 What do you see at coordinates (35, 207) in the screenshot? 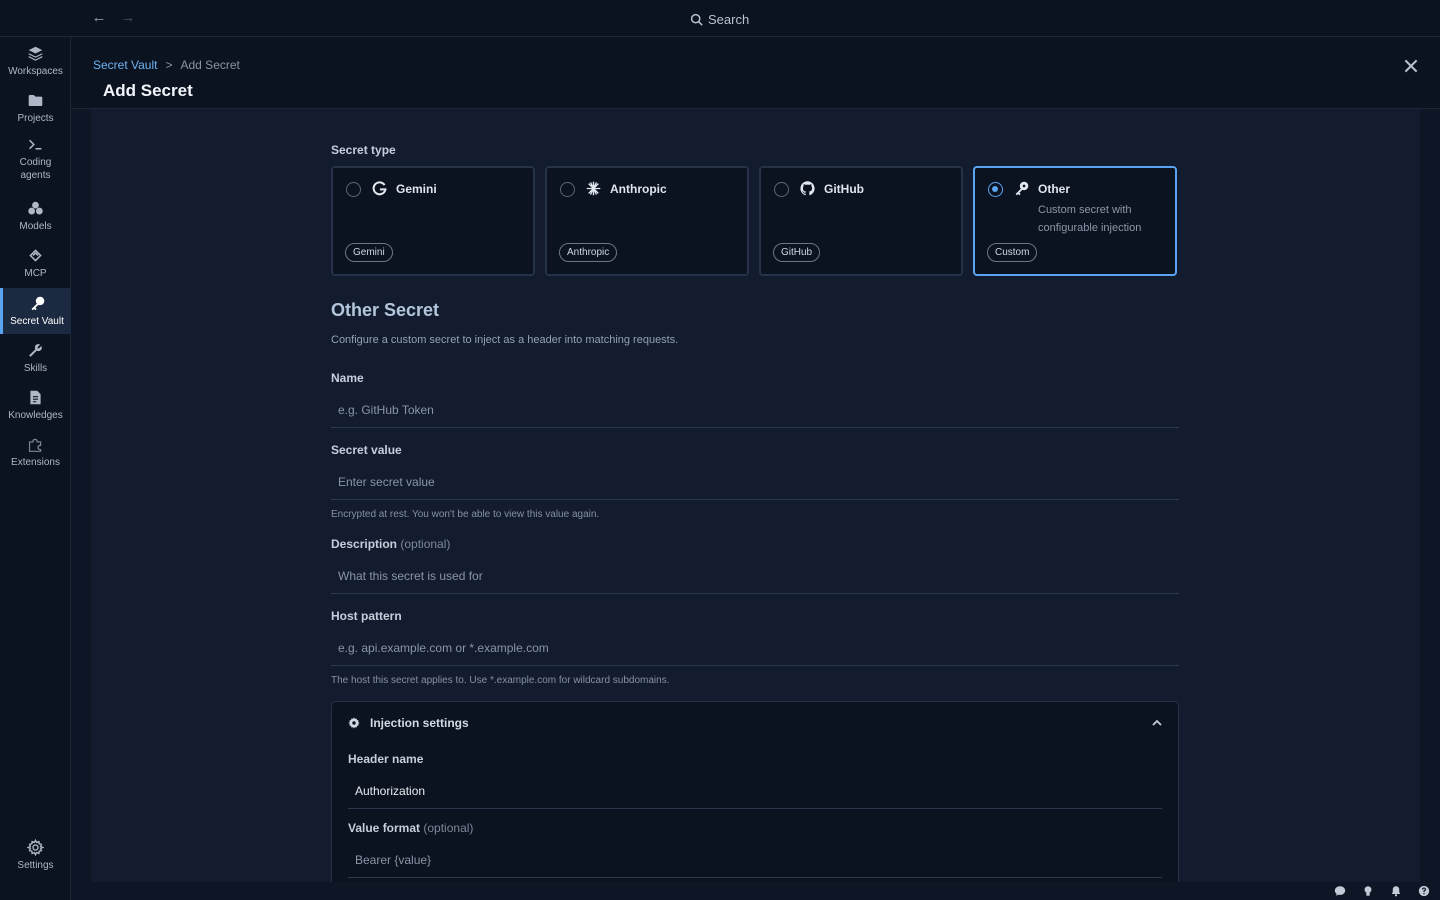
I see `cubes-icon` at bounding box center [35, 207].